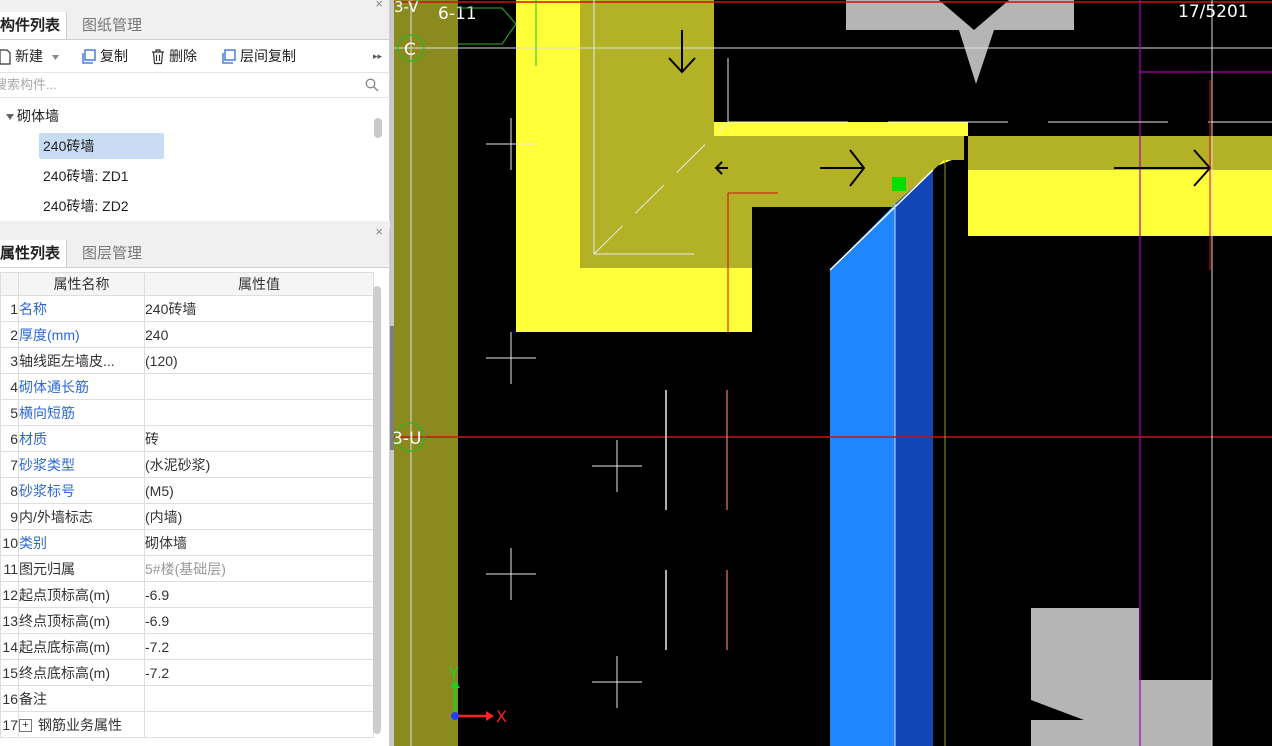 Image resolution: width=1272 pixels, height=746 pixels. I want to click on search-bar, so click(194, 85).